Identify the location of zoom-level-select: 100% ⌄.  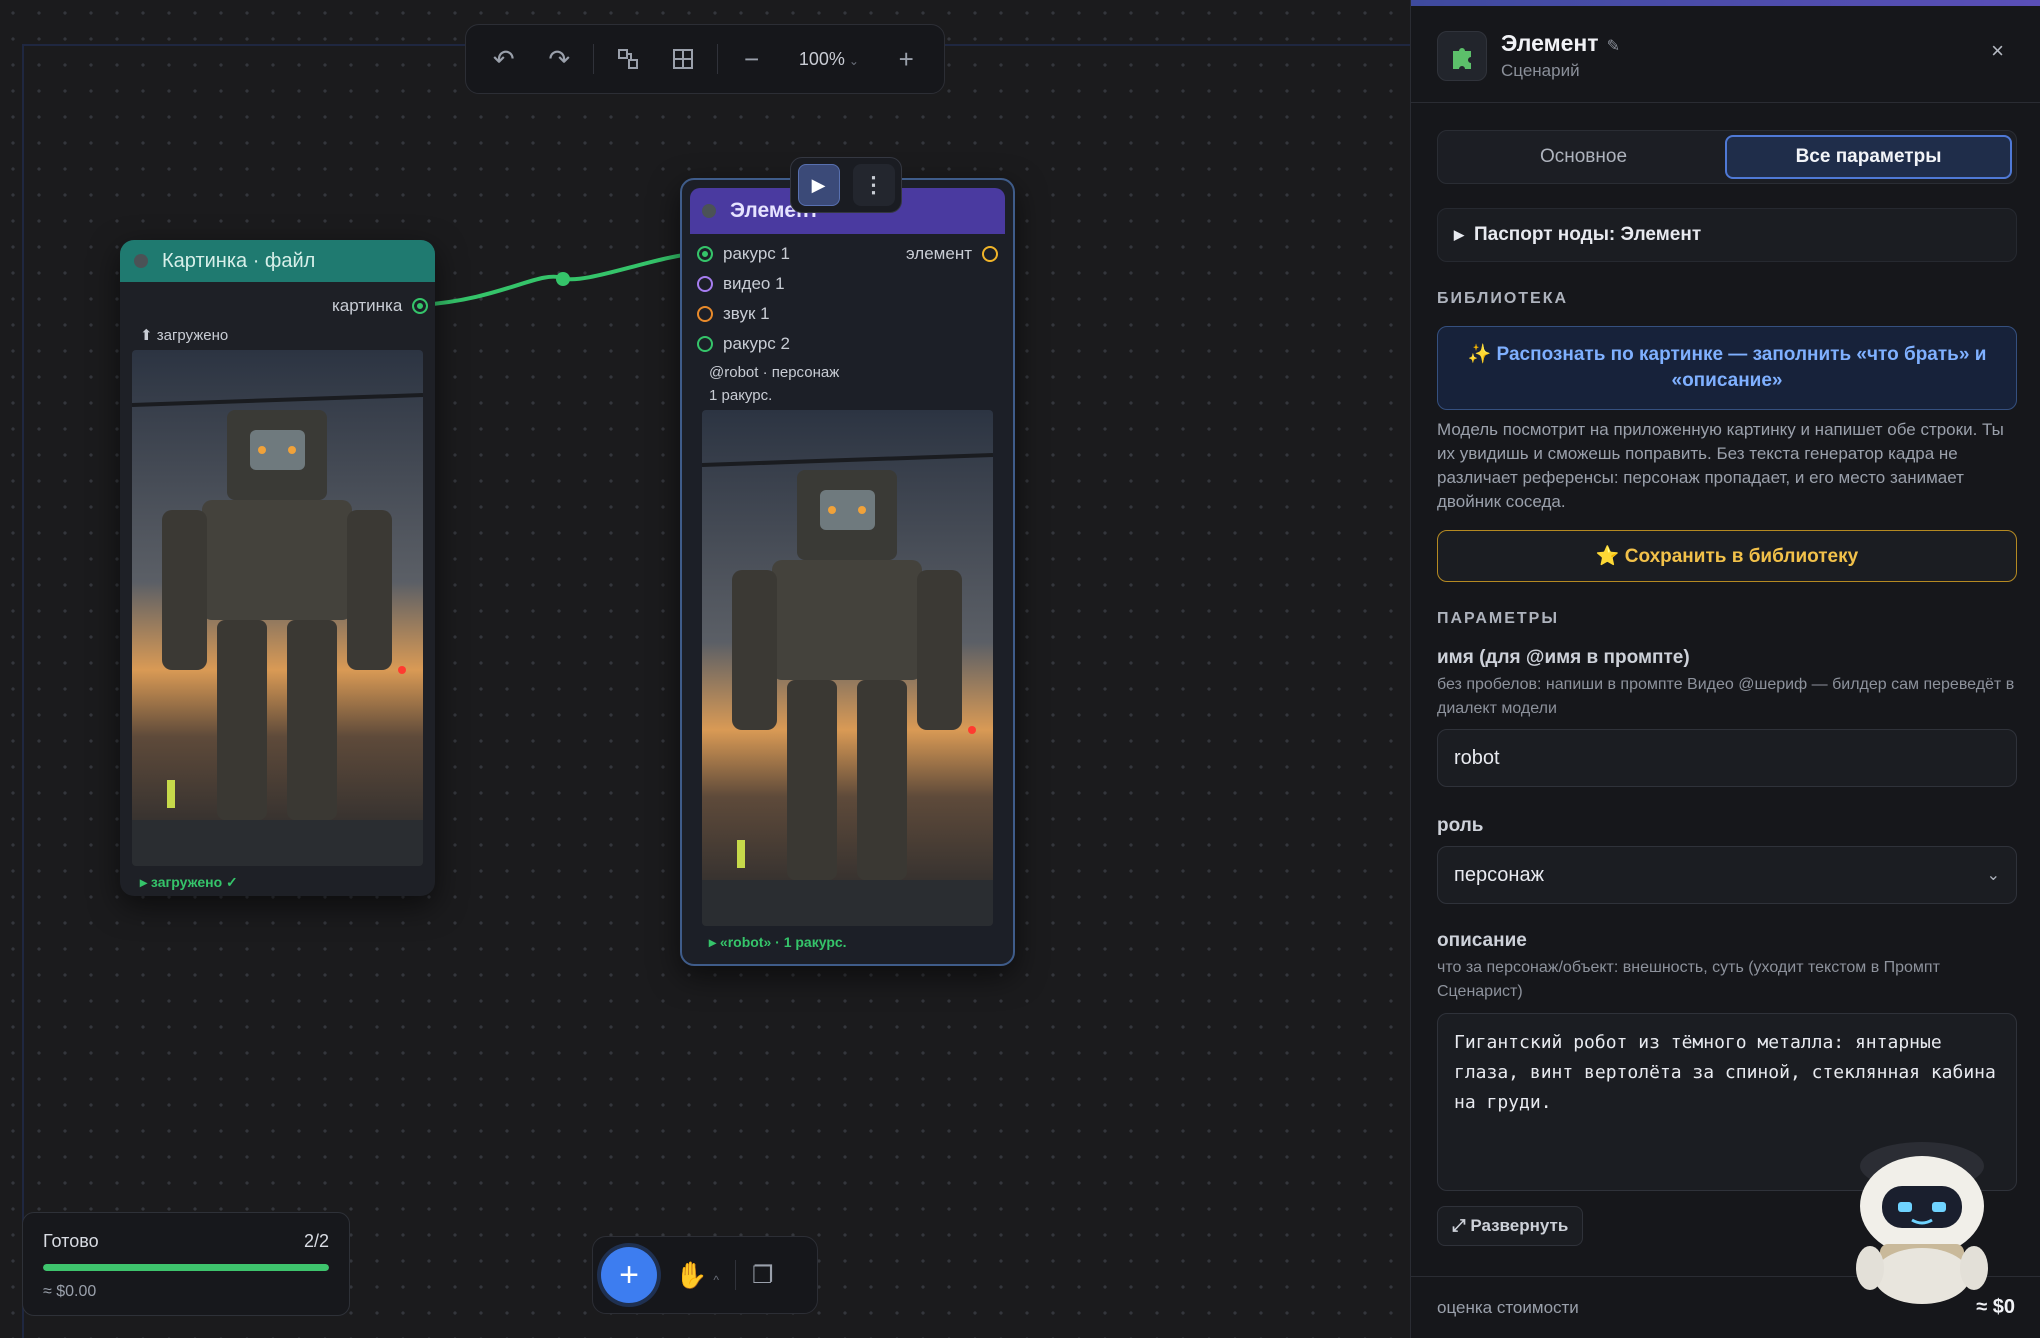
(828, 59).